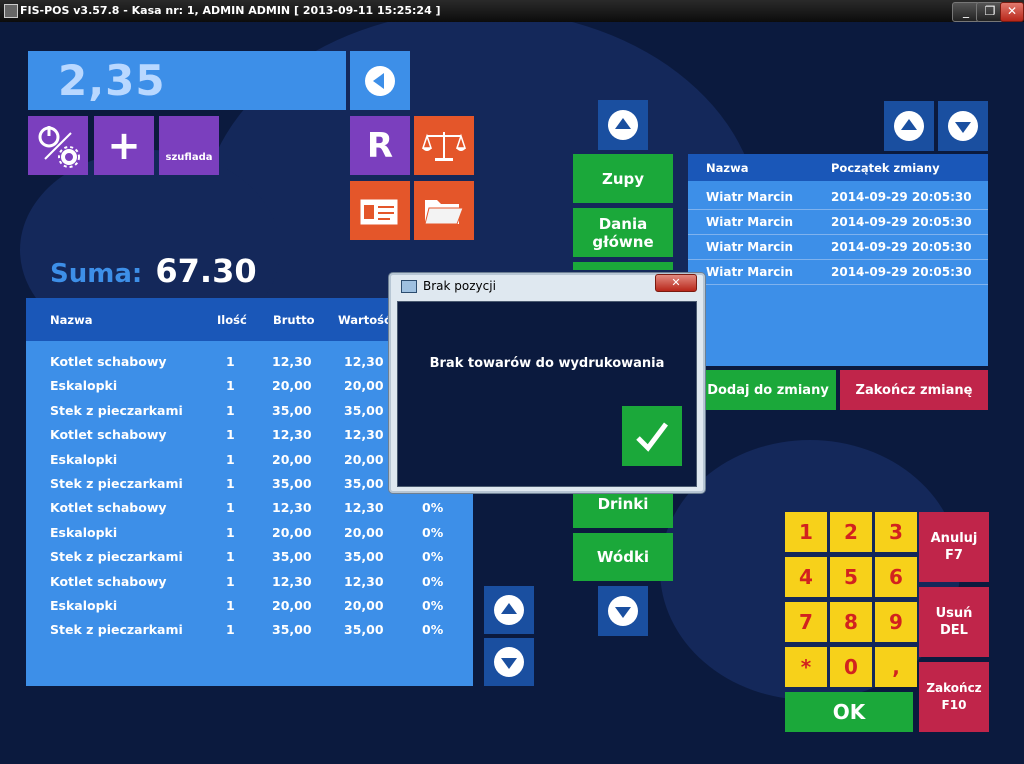 The width and height of the screenshot is (1024, 764). I want to click on close-button: ✕, so click(1012, 12).